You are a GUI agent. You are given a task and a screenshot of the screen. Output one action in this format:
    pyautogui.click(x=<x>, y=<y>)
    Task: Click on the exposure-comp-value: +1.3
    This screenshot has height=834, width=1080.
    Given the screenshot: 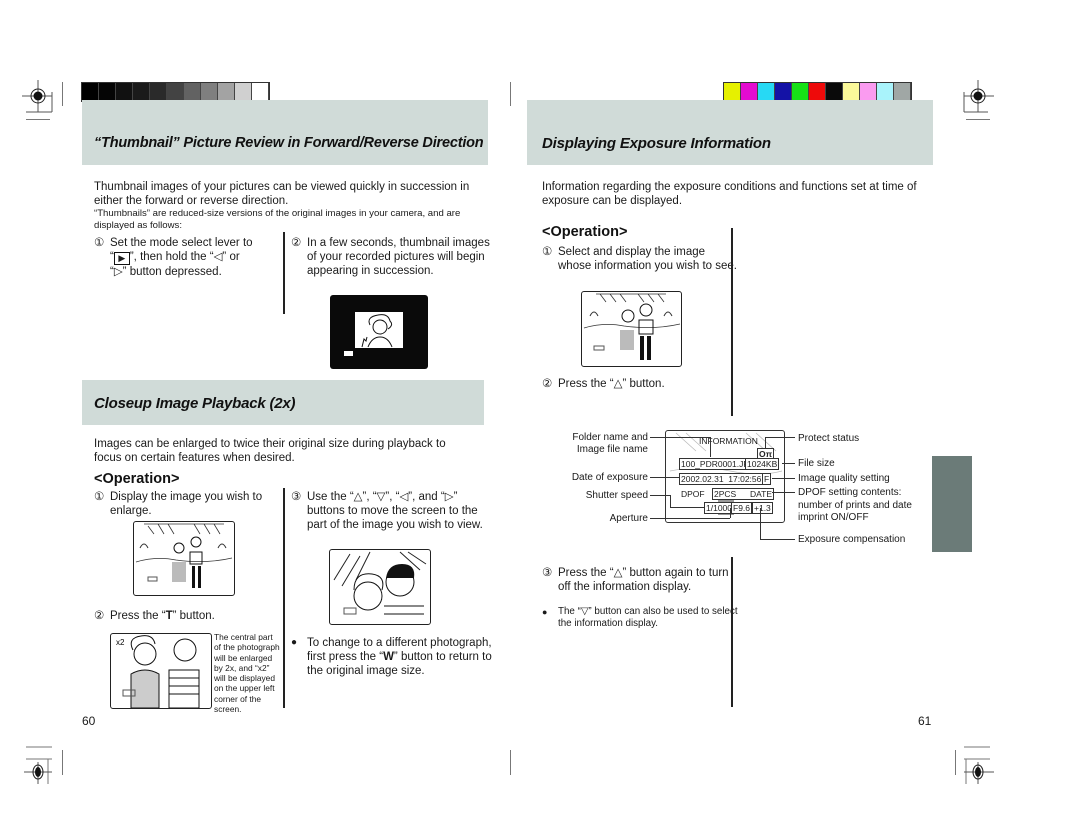 What is the action you would take?
    pyautogui.click(x=762, y=508)
    